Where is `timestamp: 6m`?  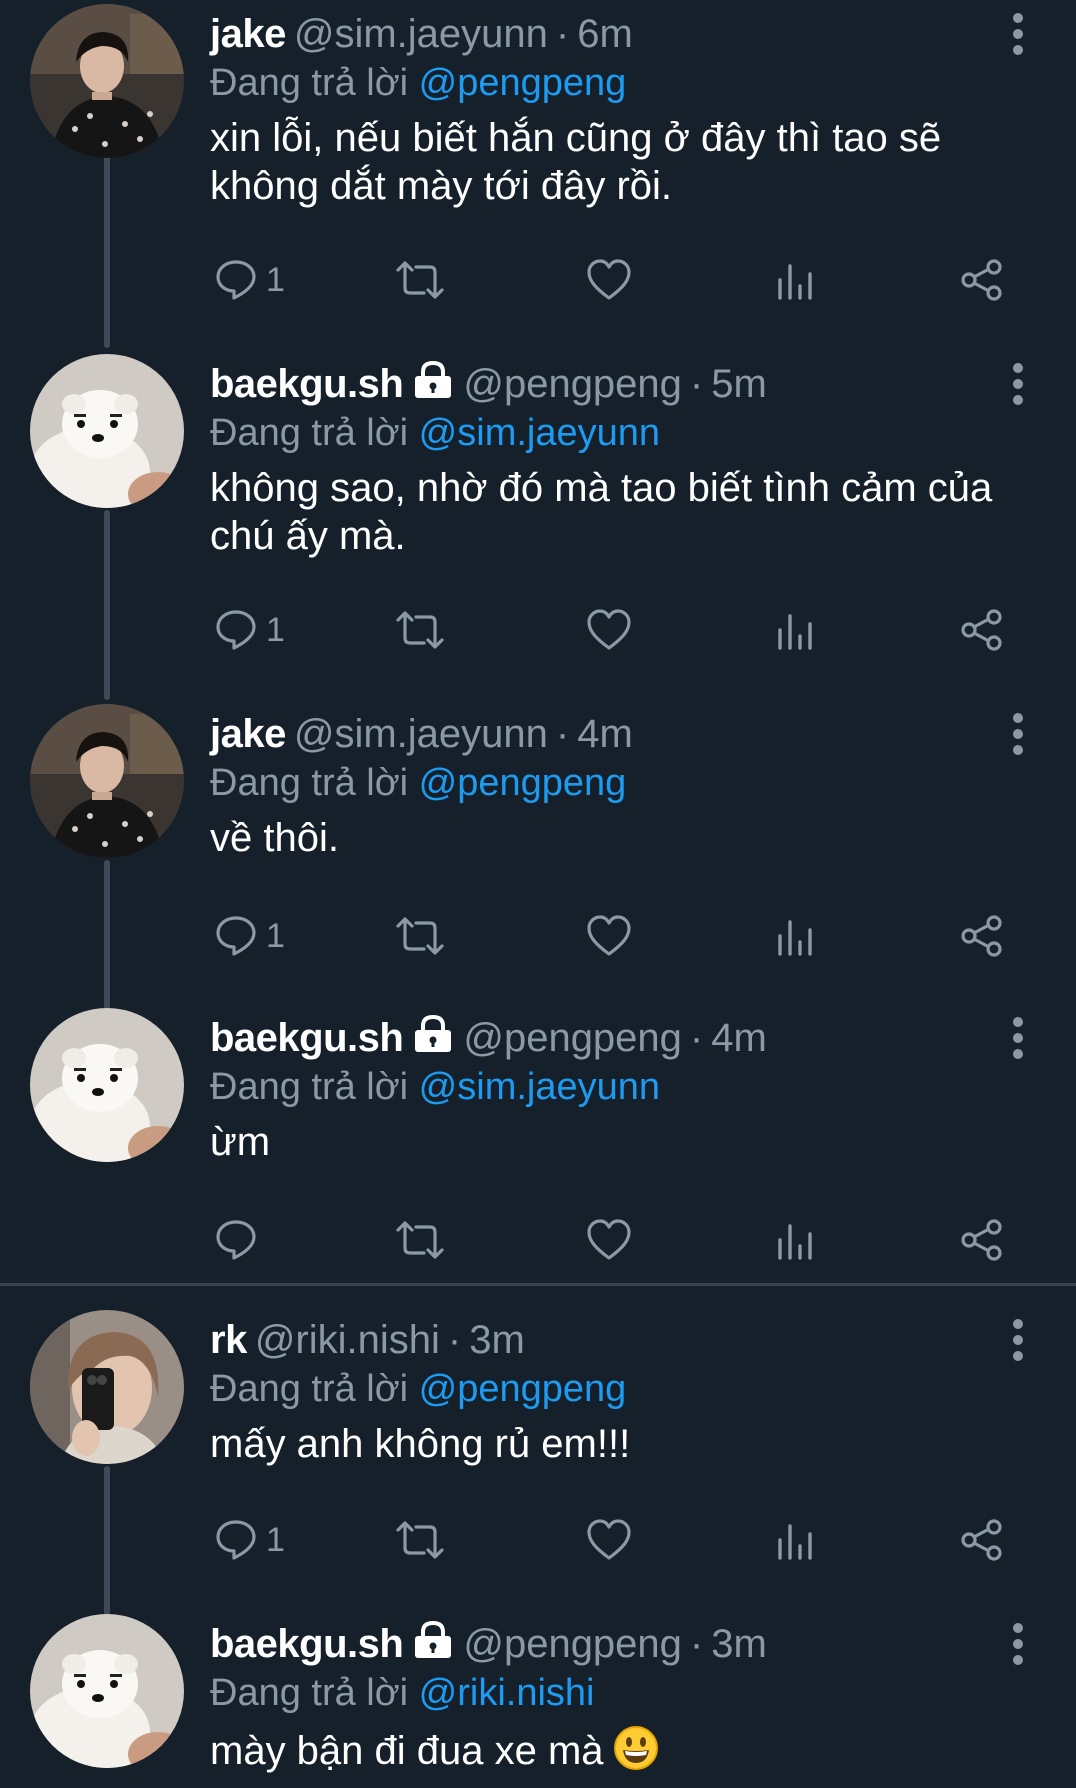 timestamp: 6m is located at coordinates (605, 34).